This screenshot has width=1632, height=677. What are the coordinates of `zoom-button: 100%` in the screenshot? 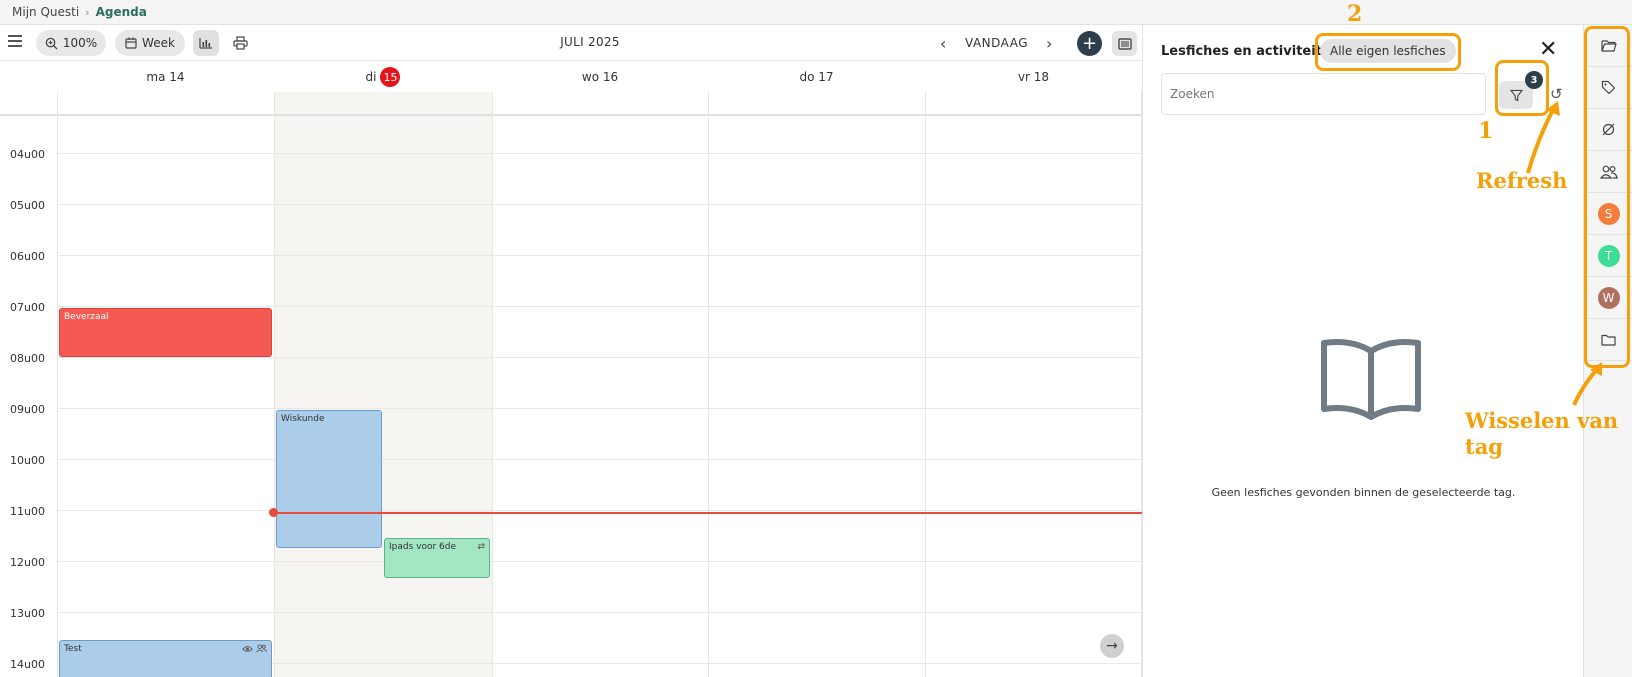 It's located at (71, 43).